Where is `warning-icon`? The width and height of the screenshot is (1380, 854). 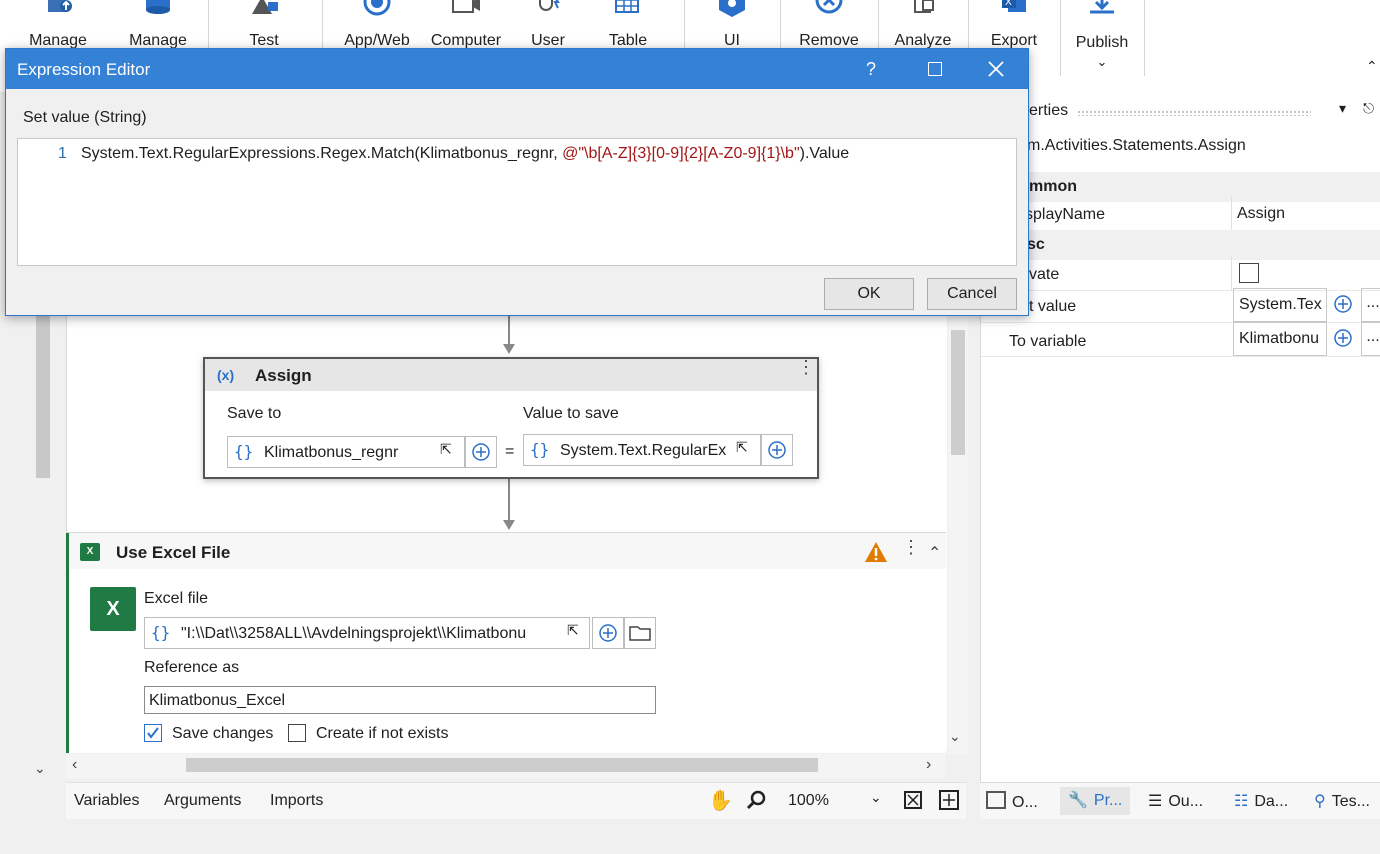 warning-icon is located at coordinates (876, 552).